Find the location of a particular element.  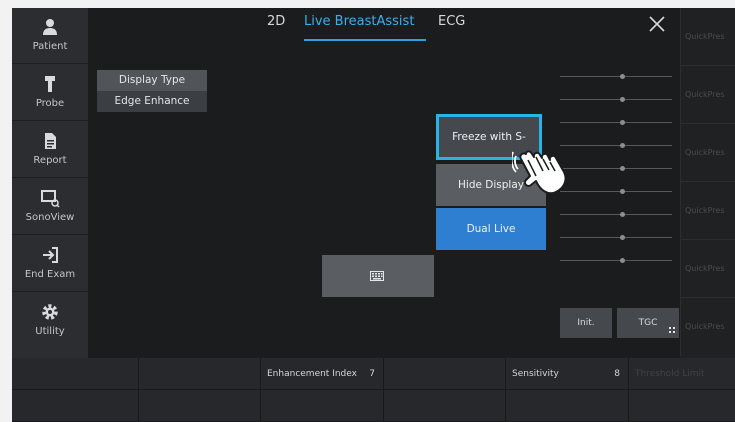

tab-live-breastassist: Live BreastAssist is located at coordinates (359, 21).